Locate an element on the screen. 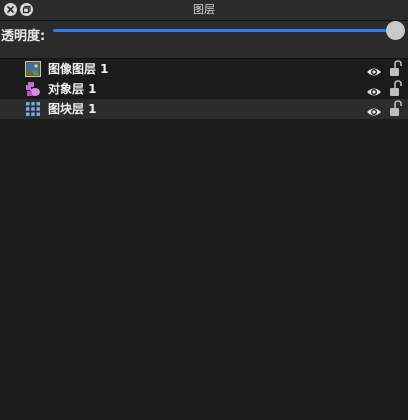  panel-title: 图层 is located at coordinates (204, 9).